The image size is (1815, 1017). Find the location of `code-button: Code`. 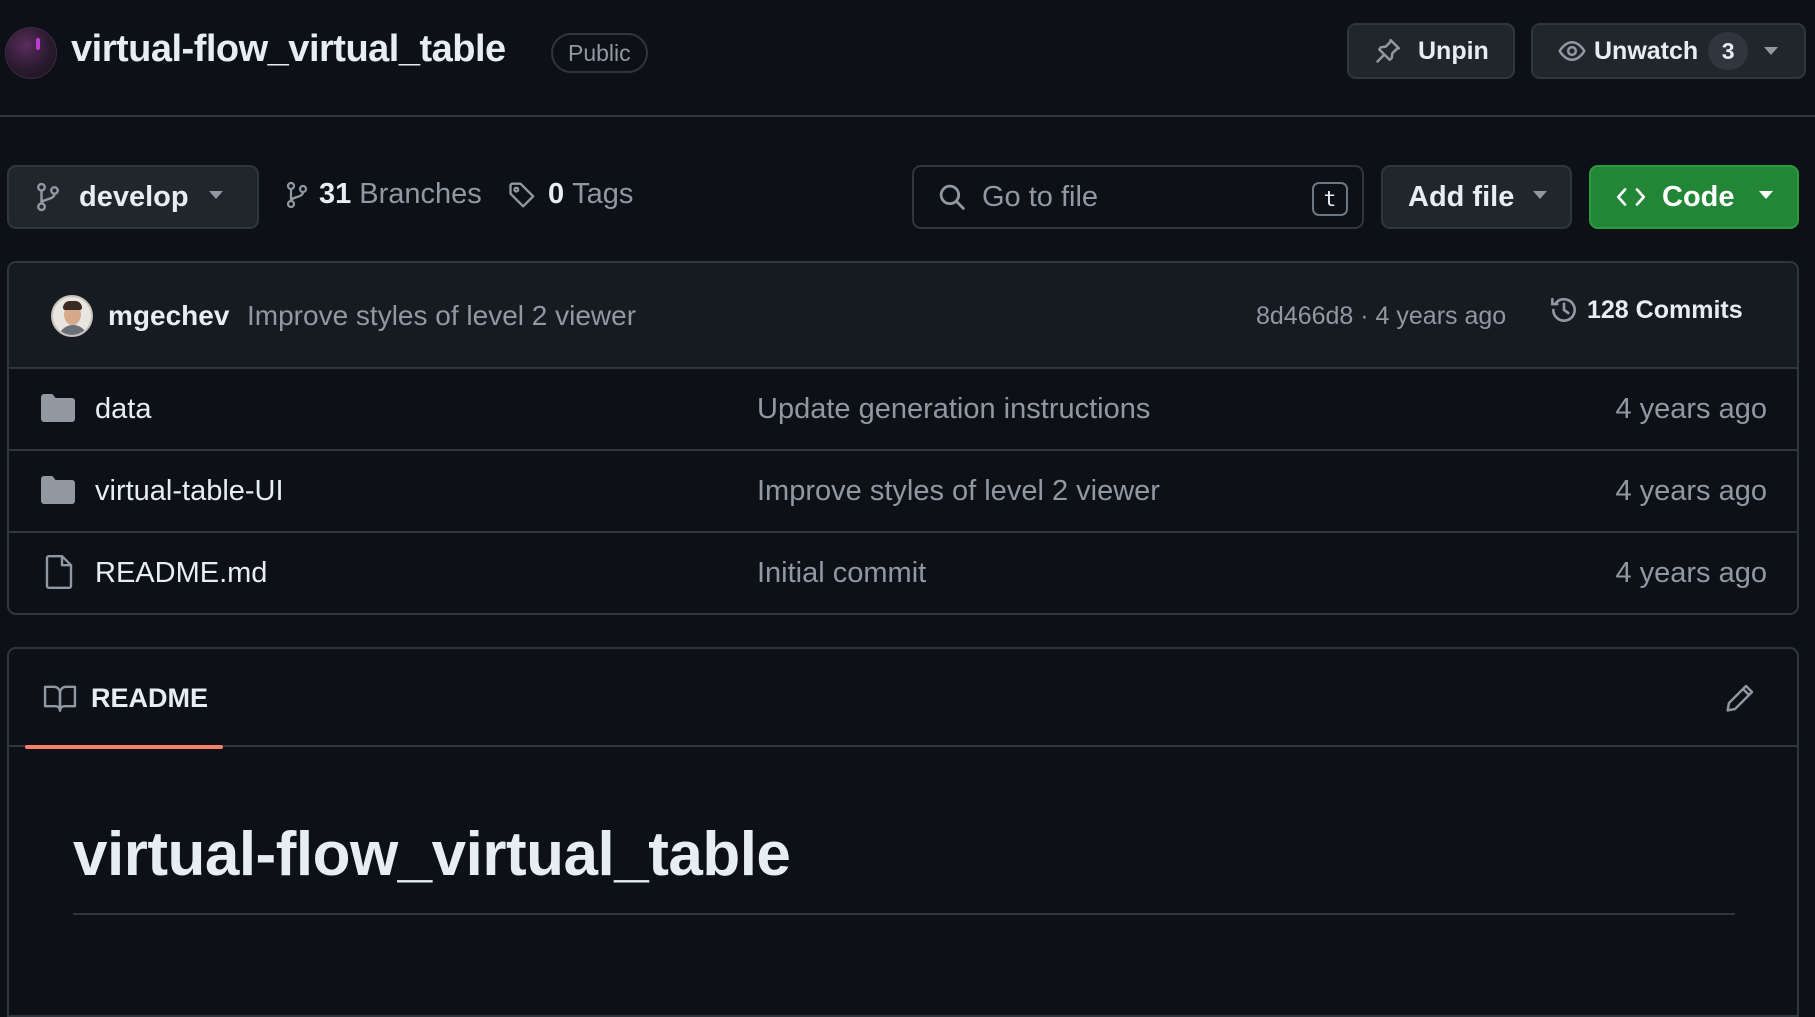

code-button: Code is located at coordinates (1694, 197).